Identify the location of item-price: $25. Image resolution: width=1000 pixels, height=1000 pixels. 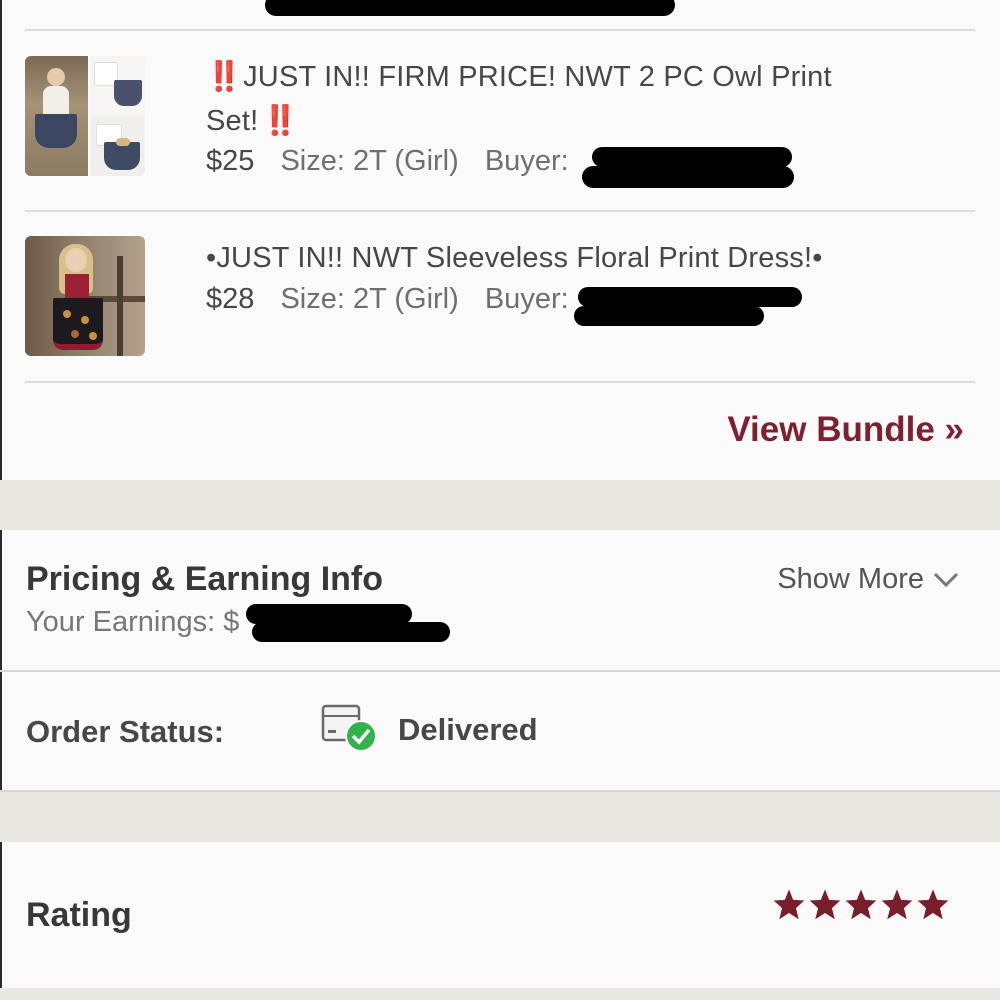
(230, 161).